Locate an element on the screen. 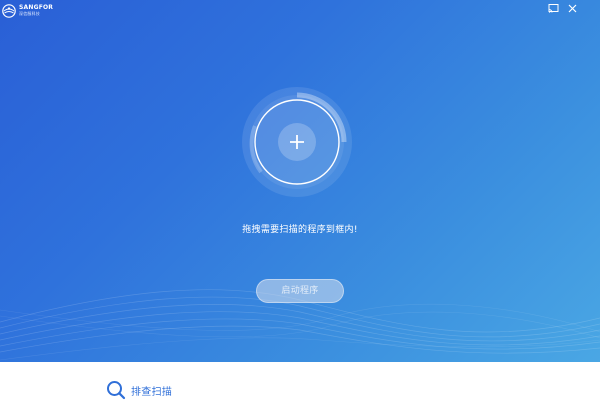 The image size is (600, 420). close-icon is located at coordinates (572, 8).